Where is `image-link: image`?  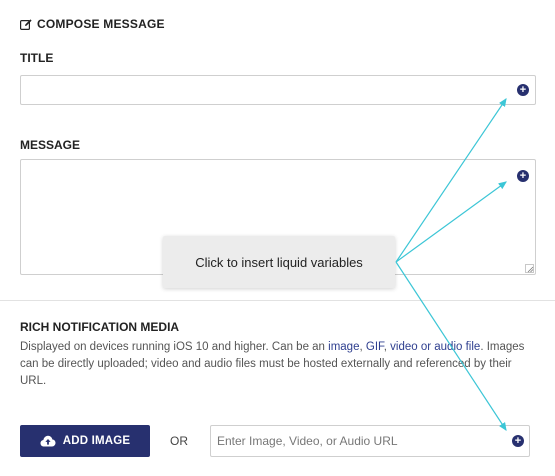
image-link: image is located at coordinates (343, 347).